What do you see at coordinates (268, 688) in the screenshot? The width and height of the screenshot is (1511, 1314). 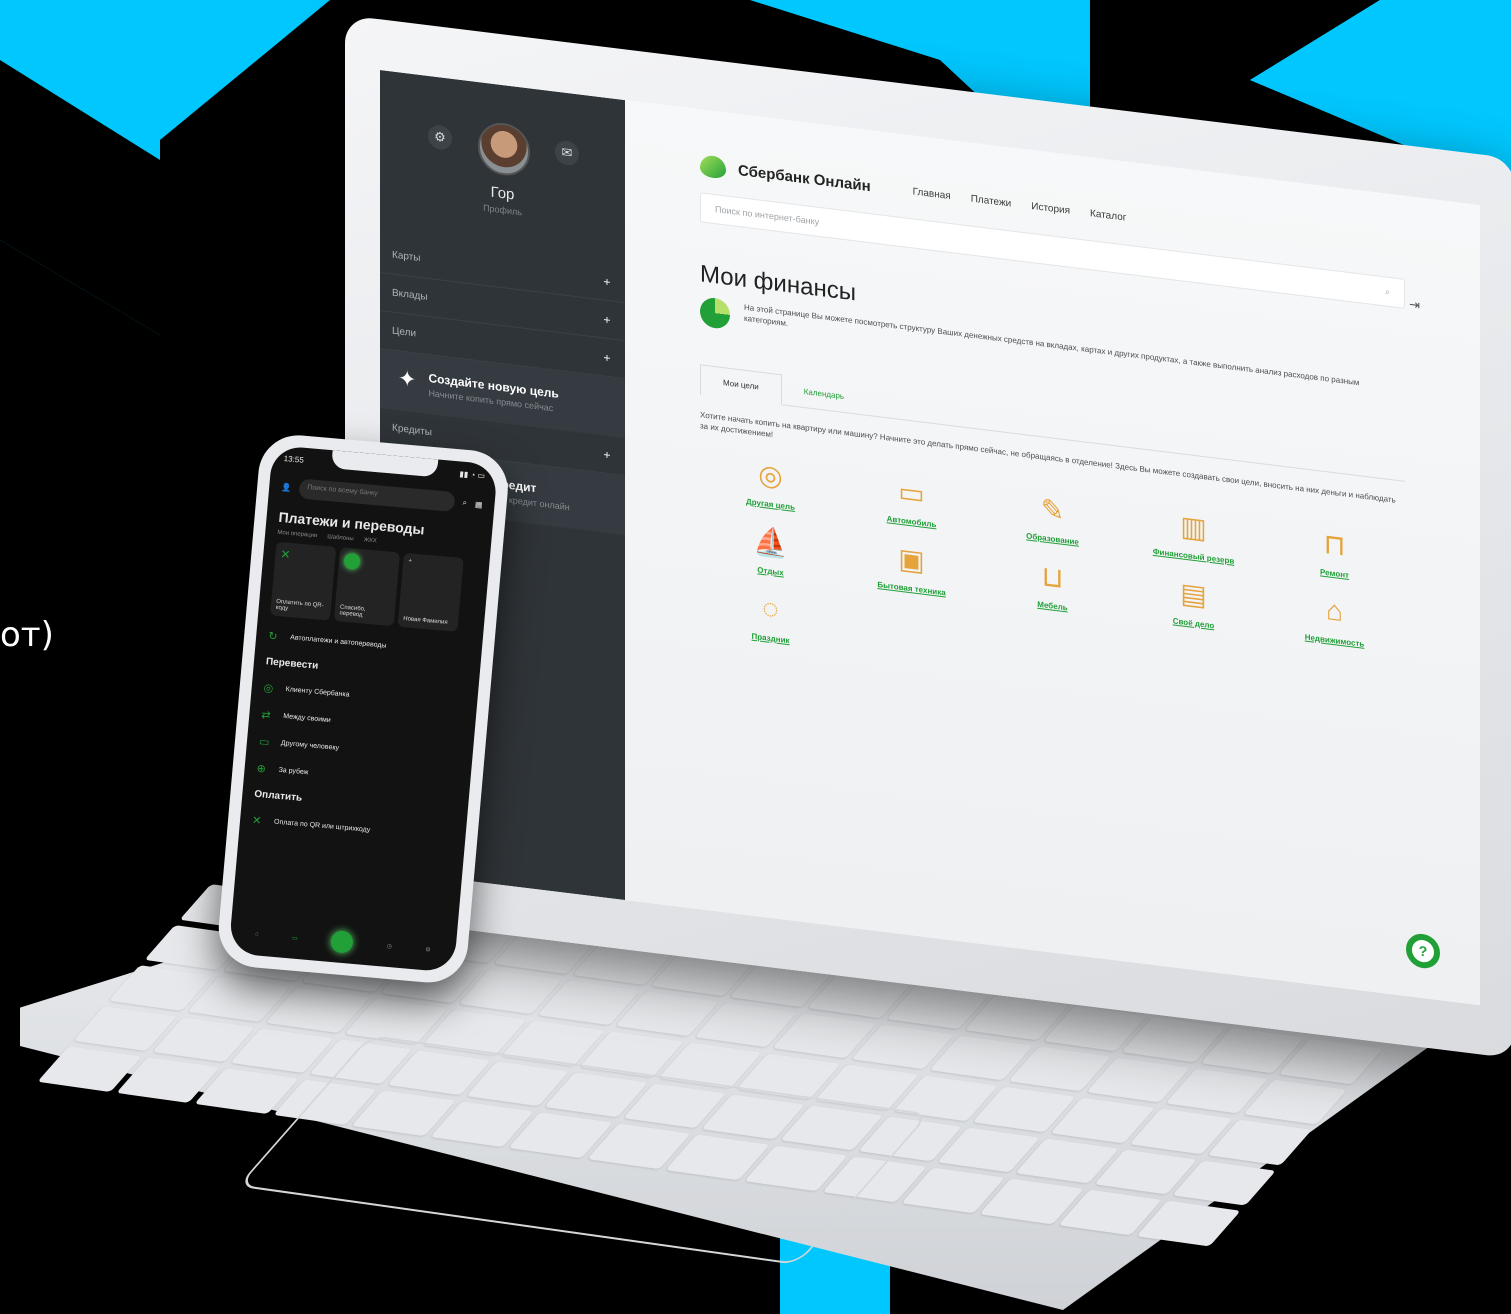 I see `sber-icon: ◎` at bounding box center [268, 688].